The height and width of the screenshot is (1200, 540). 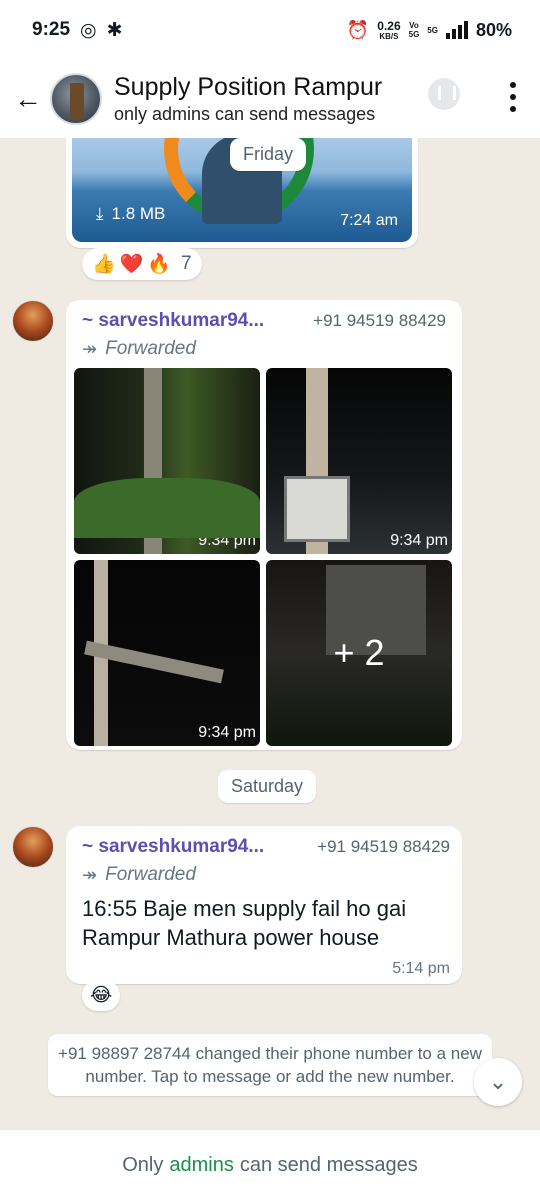 What do you see at coordinates (369, 220) in the screenshot?
I see `message-time: 7:24 am` at bounding box center [369, 220].